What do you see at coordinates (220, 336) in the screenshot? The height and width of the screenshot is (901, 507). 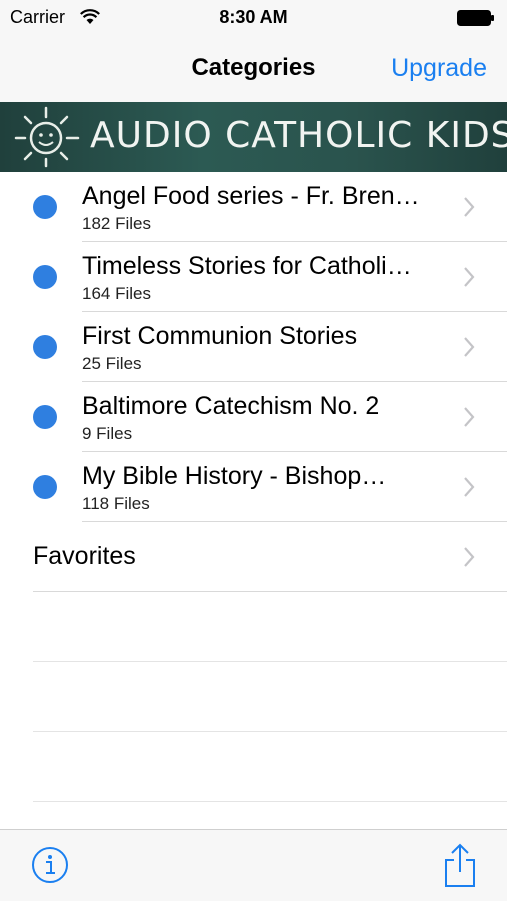 I see `category-title: First Communion Stories` at bounding box center [220, 336].